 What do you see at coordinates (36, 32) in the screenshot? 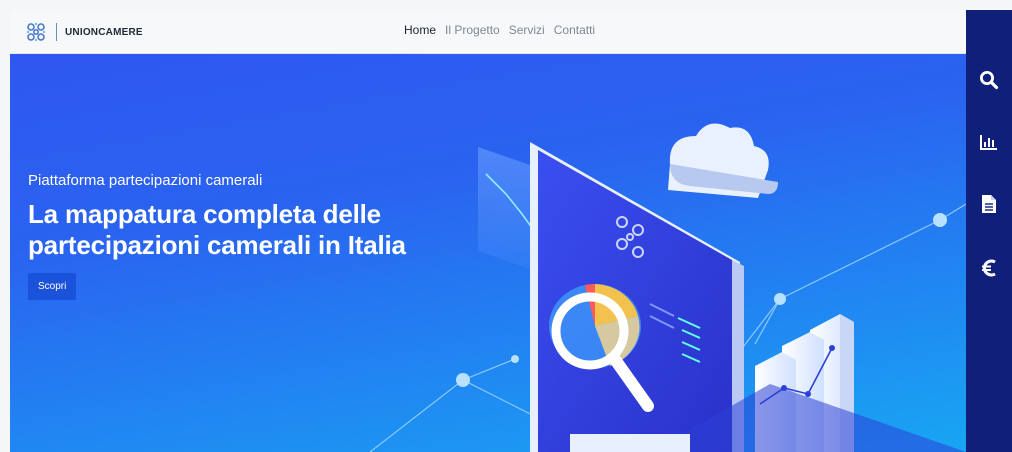
I see `unioncamere-logo-icon` at bounding box center [36, 32].